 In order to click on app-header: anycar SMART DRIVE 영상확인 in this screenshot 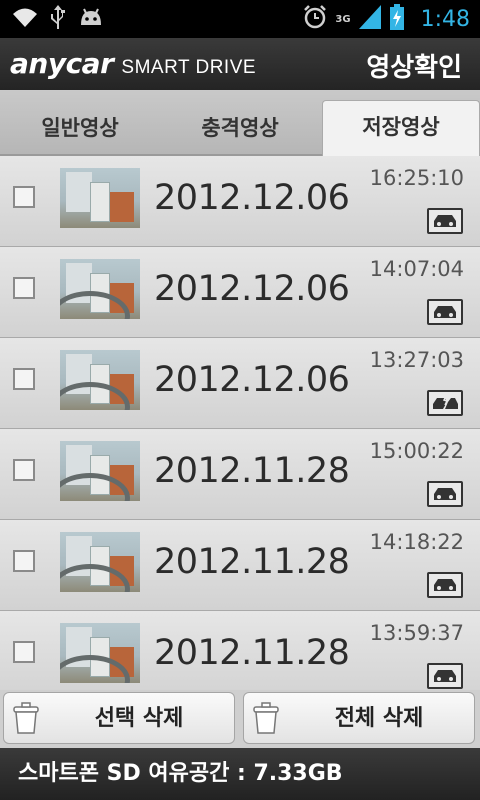, I will do `click(240, 64)`.